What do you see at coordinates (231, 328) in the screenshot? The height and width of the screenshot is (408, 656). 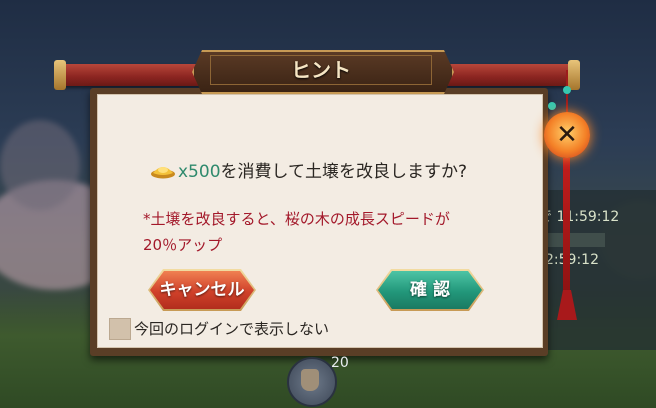 I see `dont-show-again-label: 今回のログインで表示しない` at bounding box center [231, 328].